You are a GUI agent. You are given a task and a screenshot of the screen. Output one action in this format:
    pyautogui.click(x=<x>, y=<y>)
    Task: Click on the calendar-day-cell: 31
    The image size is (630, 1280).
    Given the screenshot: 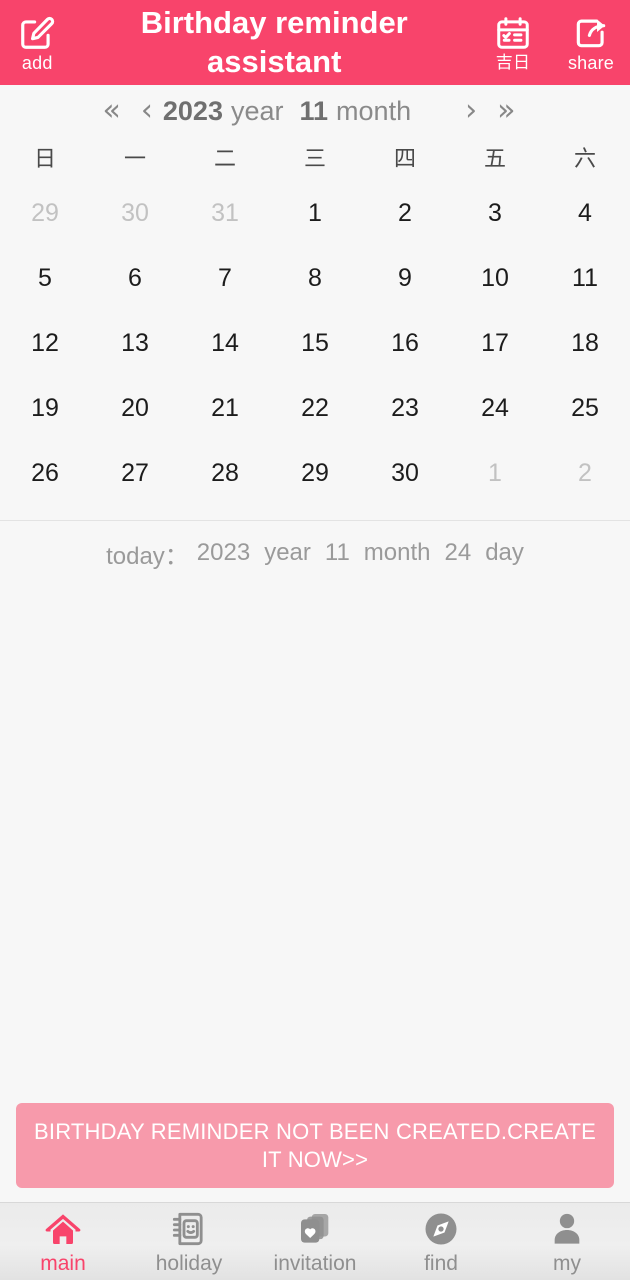 What is the action you would take?
    pyautogui.click(x=225, y=213)
    